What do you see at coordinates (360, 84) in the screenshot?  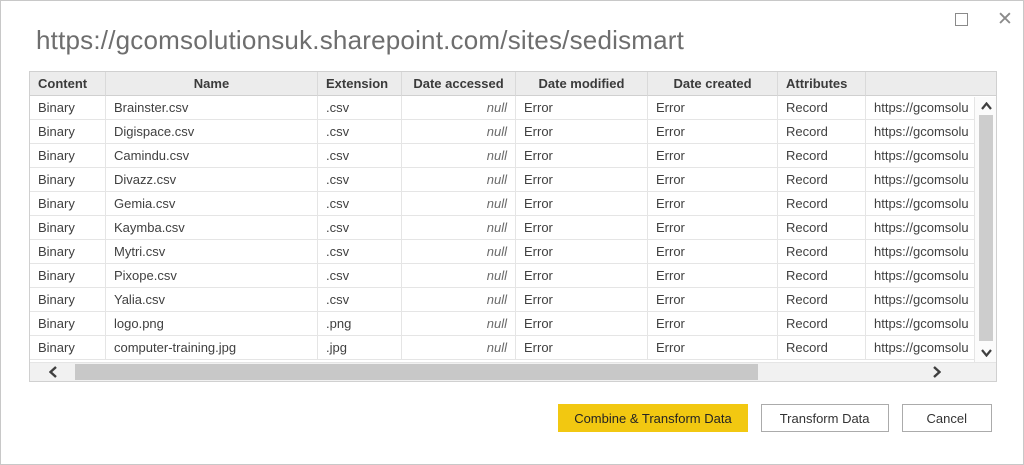 I see `column-header-extension: Extension` at bounding box center [360, 84].